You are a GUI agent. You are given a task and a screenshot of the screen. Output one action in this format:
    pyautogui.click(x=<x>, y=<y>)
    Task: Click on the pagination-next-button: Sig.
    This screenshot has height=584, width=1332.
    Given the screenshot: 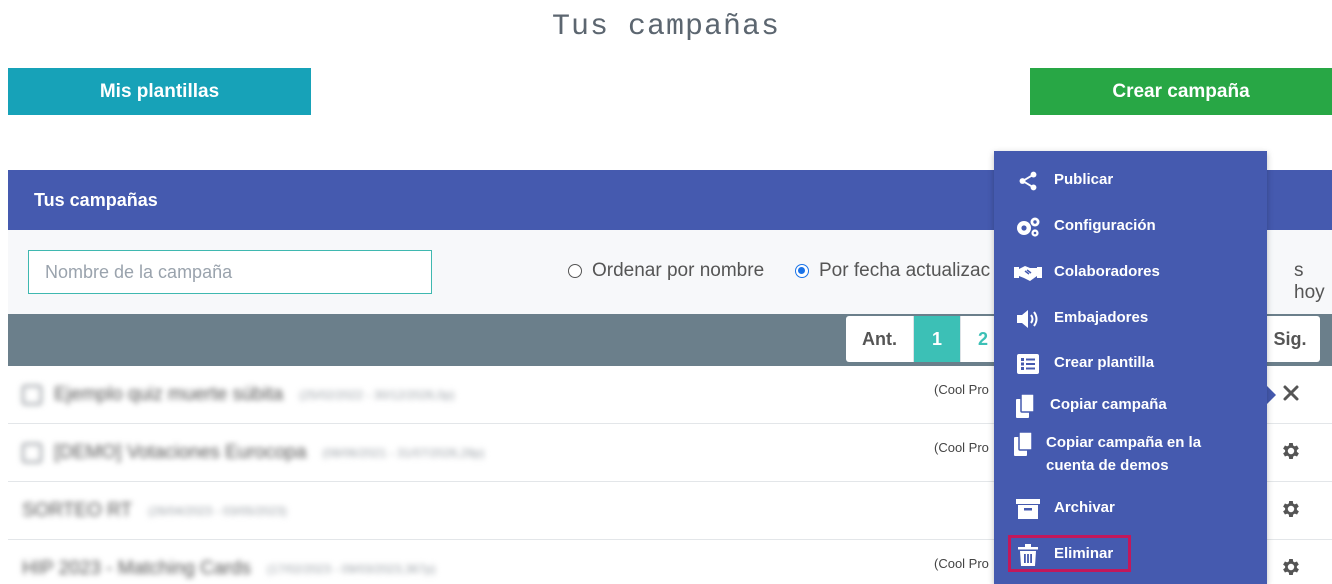 What is the action you would take?
    pyautogui.click(x=1290, y=339)
    